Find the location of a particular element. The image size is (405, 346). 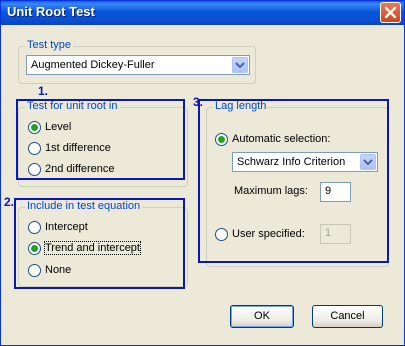

radio-user-specified: User specified: is located at coordinates (260, 234).